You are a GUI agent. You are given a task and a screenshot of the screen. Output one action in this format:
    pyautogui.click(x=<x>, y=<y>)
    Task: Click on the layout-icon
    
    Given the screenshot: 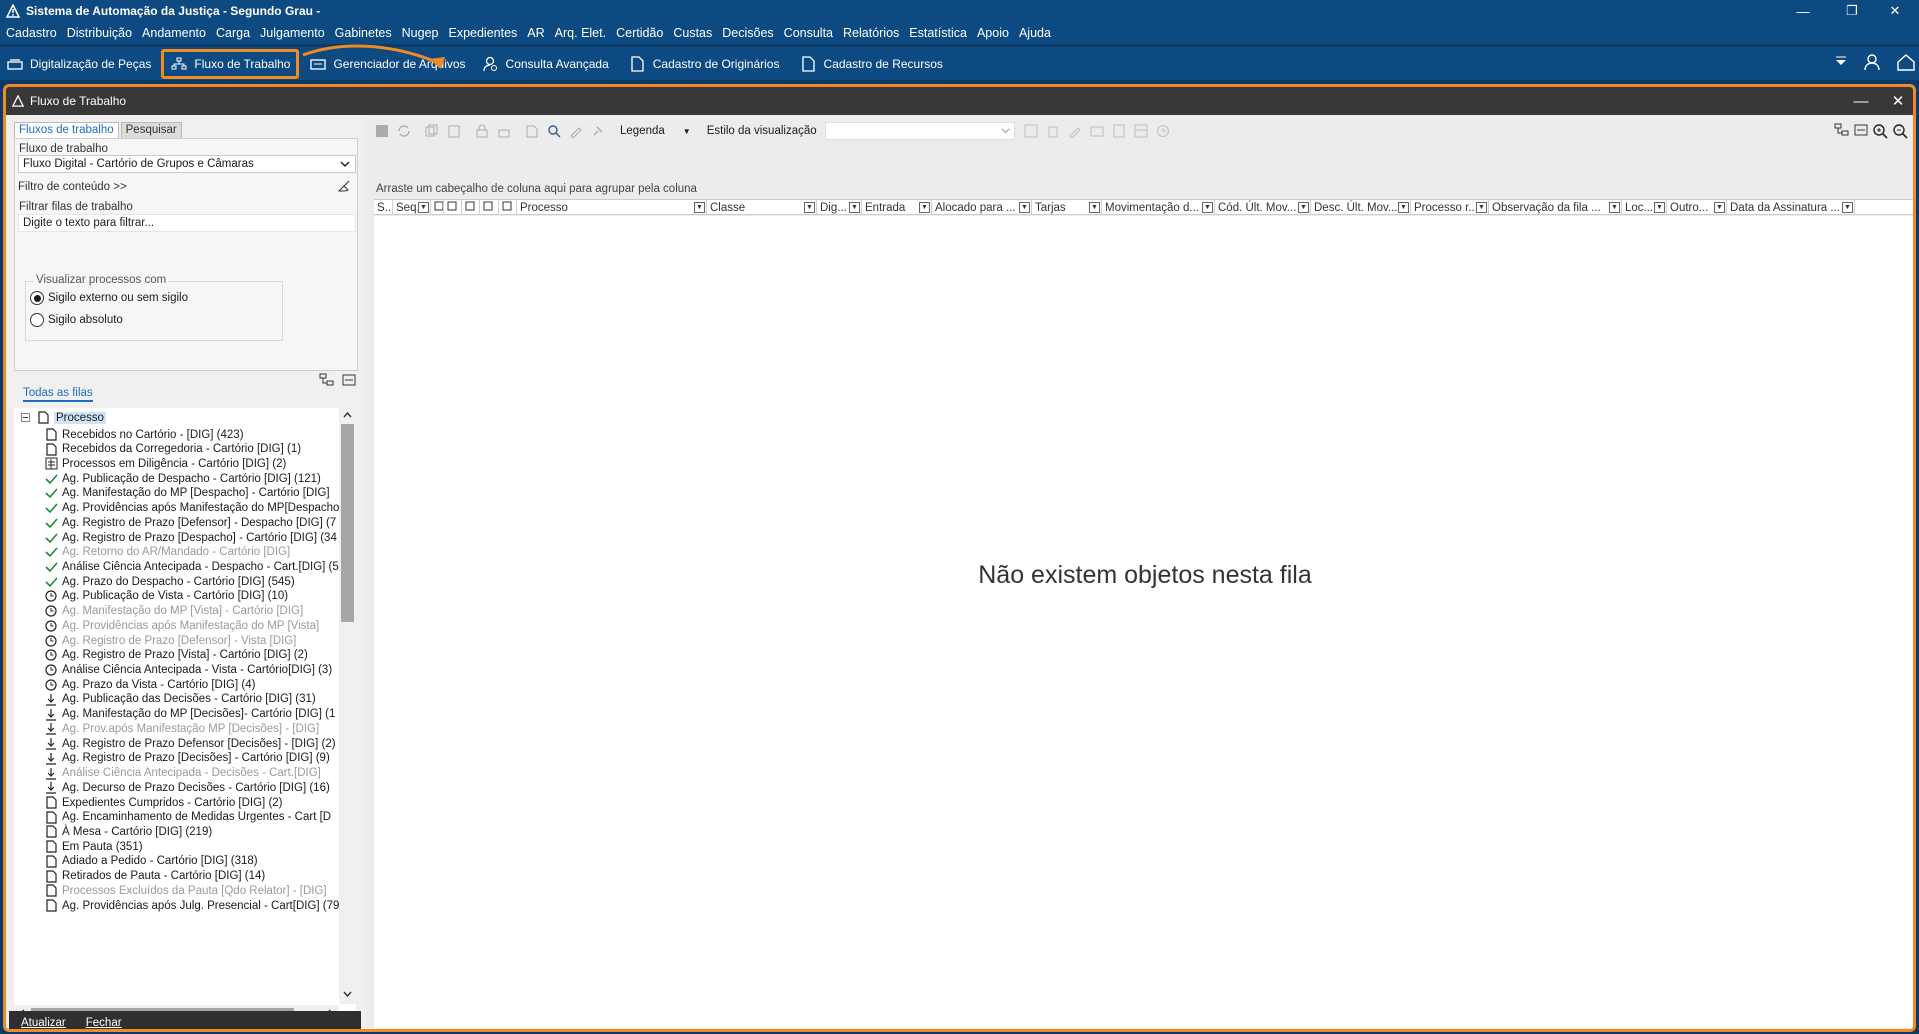 What is the action you would take?
    pyautogui.click(x=1141, y=131)
    